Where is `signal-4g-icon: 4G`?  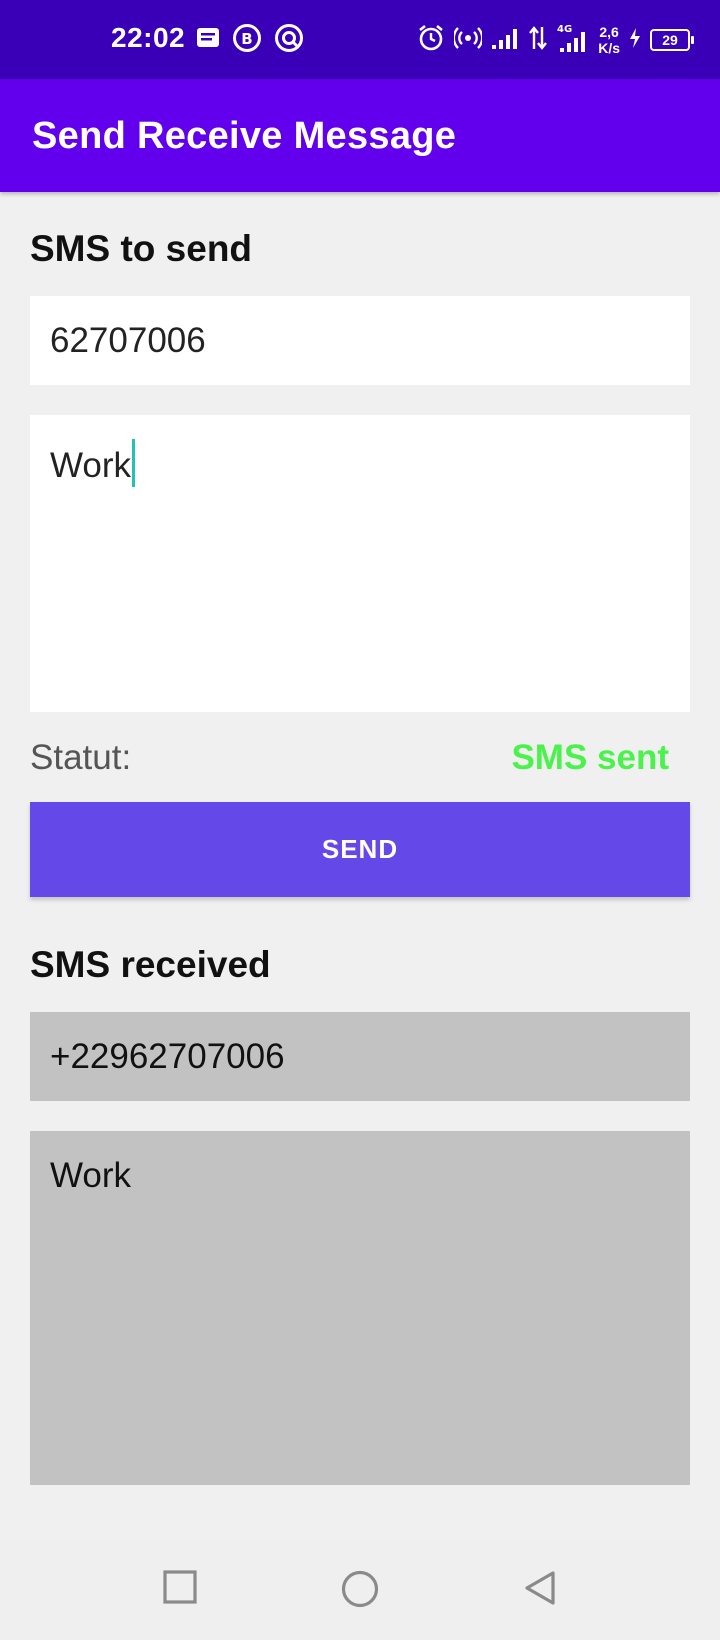 signal-4g-icon: 4G is located at coordinates (573, 40).